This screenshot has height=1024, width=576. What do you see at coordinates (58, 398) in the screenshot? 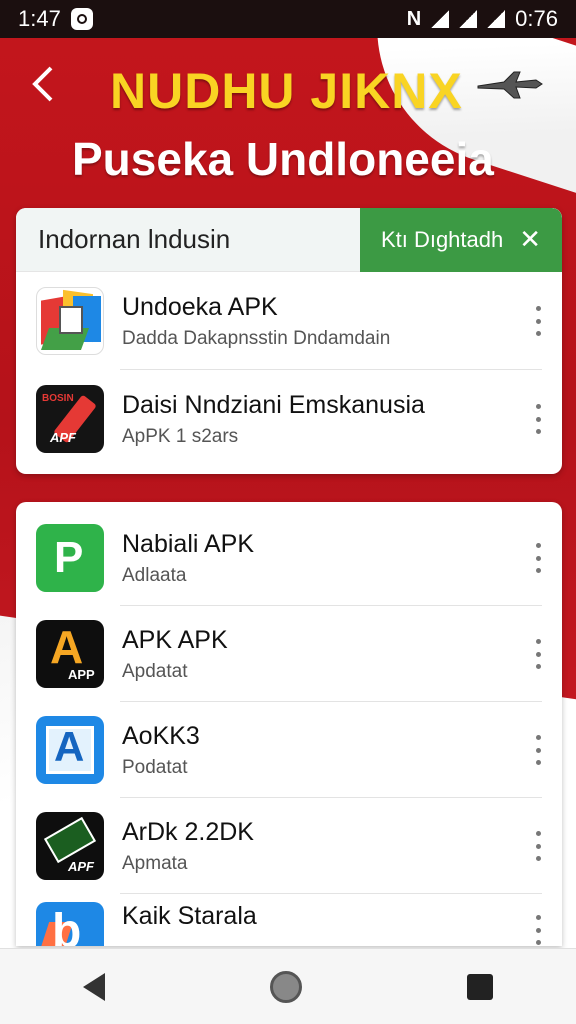
I see `icon-label: BOSIN` at bounding box center [58, 398].